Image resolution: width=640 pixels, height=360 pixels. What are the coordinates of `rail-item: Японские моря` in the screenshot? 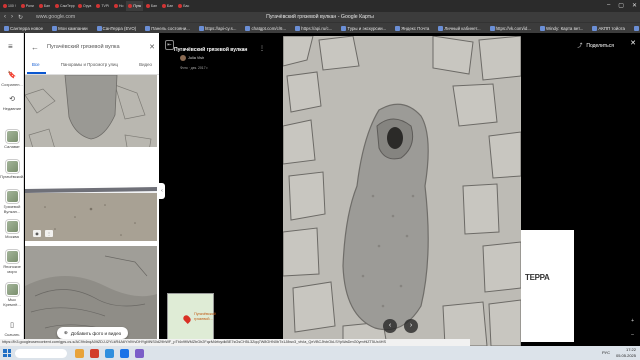 It's located at (12, 262).